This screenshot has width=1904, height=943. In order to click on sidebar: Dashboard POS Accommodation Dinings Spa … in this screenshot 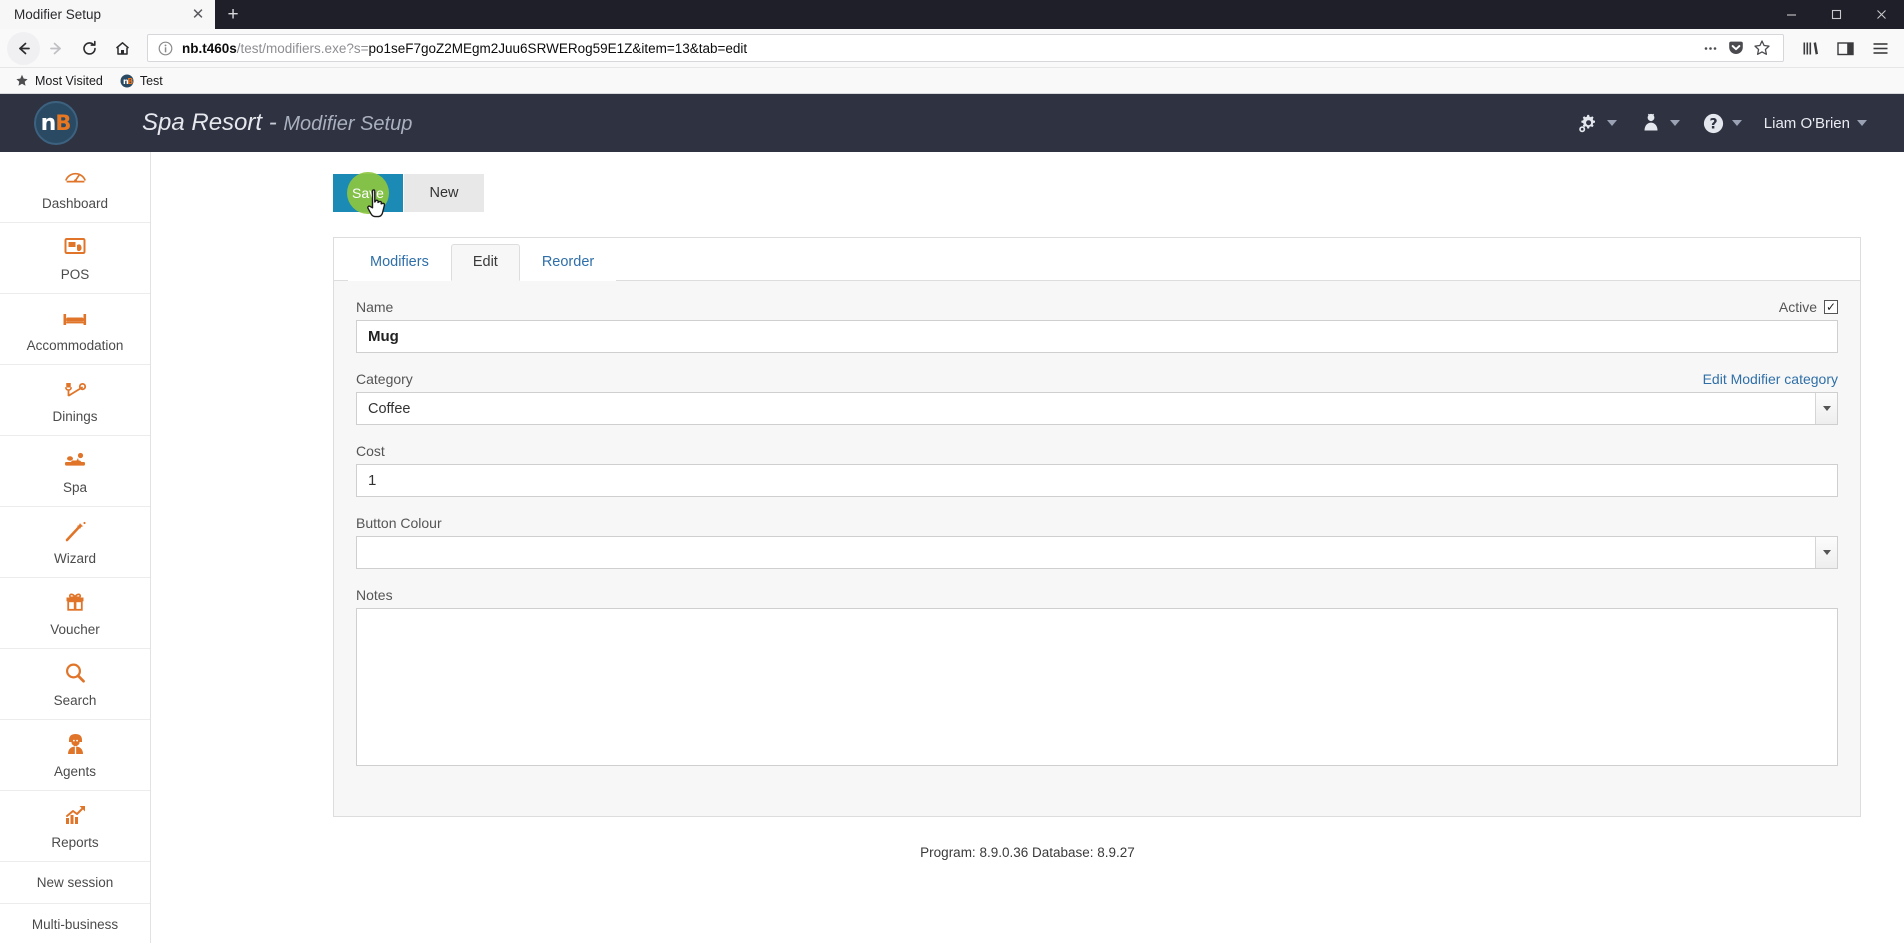, I will do `click(75, 547)`.